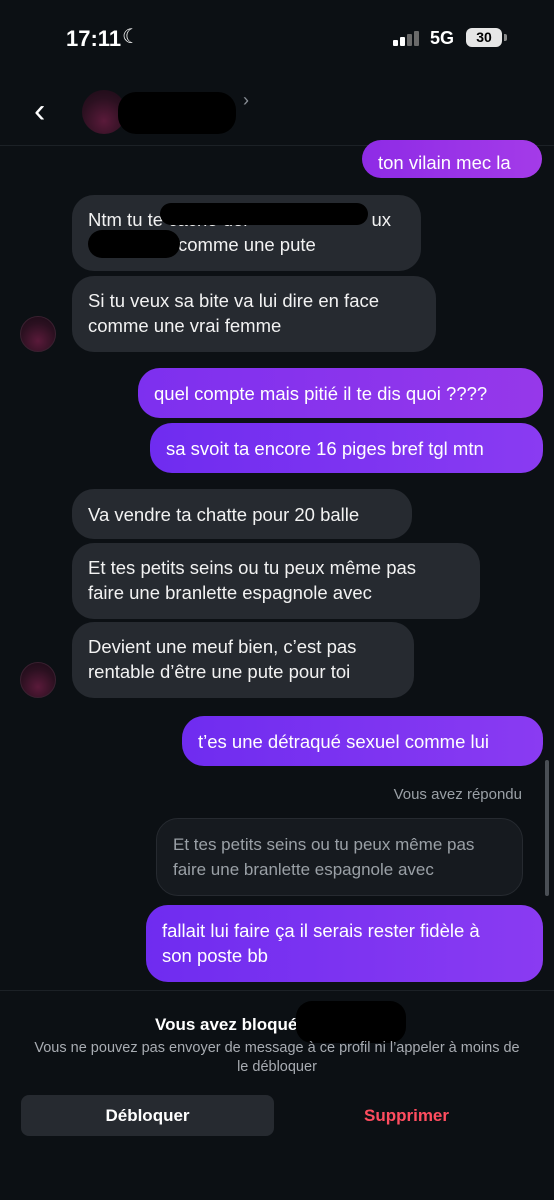 This screenshot has width=554, height=1200. I want to click on back-arrow-icon: ‹, so click(39, 111).